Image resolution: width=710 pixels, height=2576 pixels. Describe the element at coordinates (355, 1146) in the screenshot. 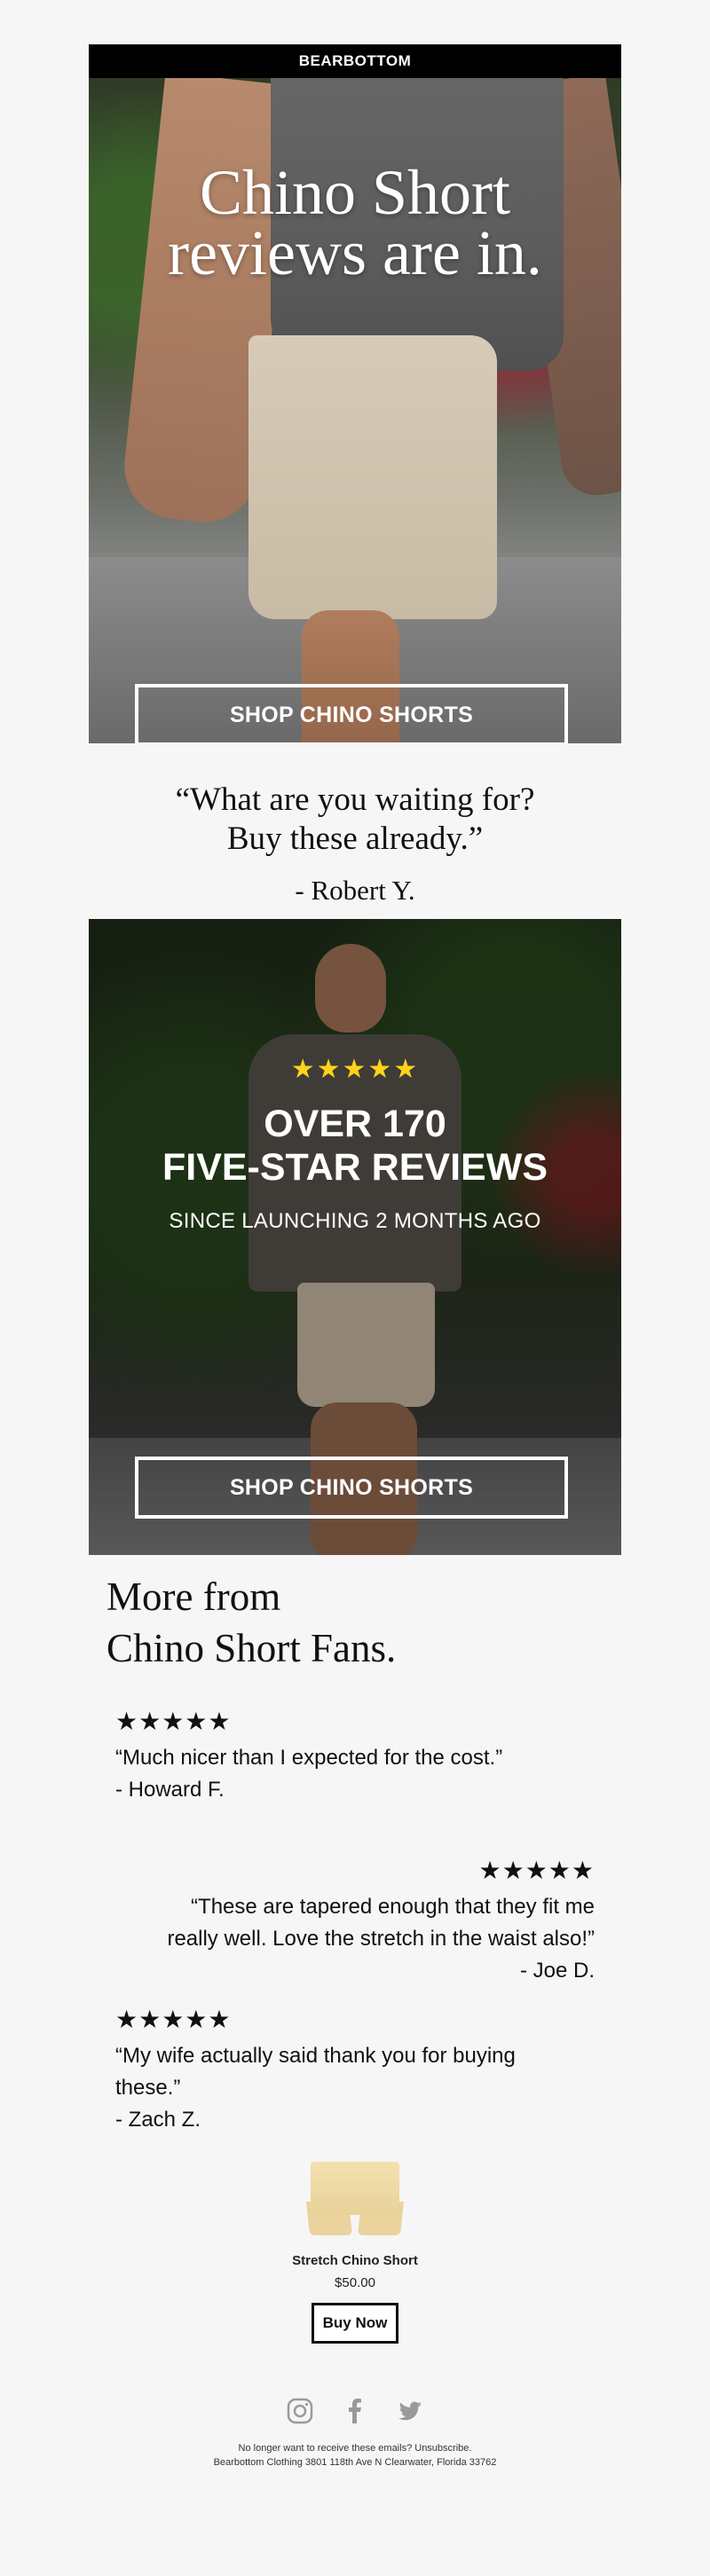

I see `reviews-headline: OVER 170 FIVE-STAR REVIEWS` at that location.